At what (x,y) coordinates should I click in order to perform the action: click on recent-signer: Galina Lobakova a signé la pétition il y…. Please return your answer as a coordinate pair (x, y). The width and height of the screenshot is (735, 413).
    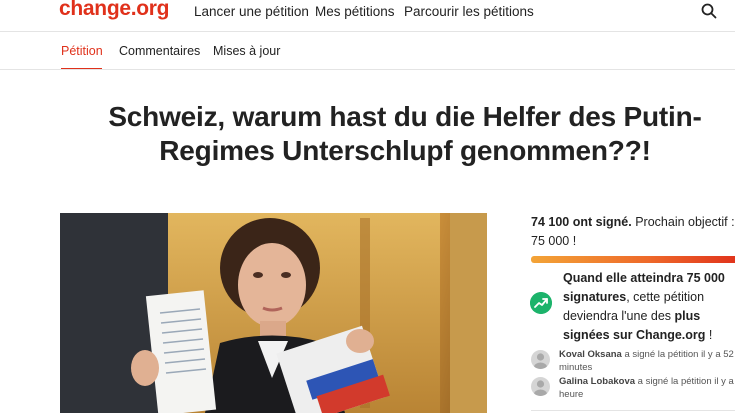
    Looking at the image, I should click on (633, 388).